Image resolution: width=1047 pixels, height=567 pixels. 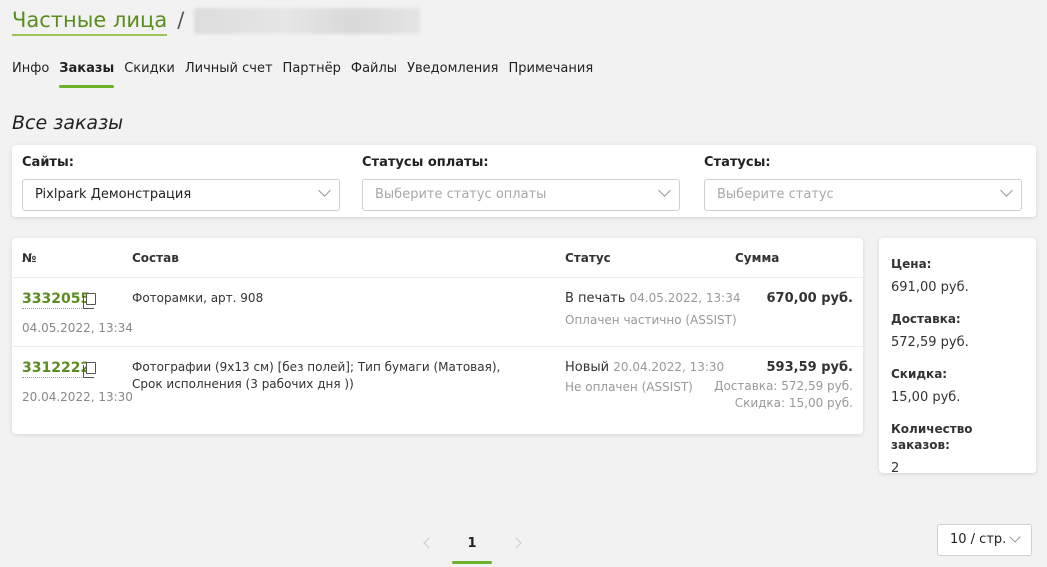 What do you see at coordinates (307, 21) in the screenshot?
I see `redacted-customer-name` at bounding box center [307, 21].